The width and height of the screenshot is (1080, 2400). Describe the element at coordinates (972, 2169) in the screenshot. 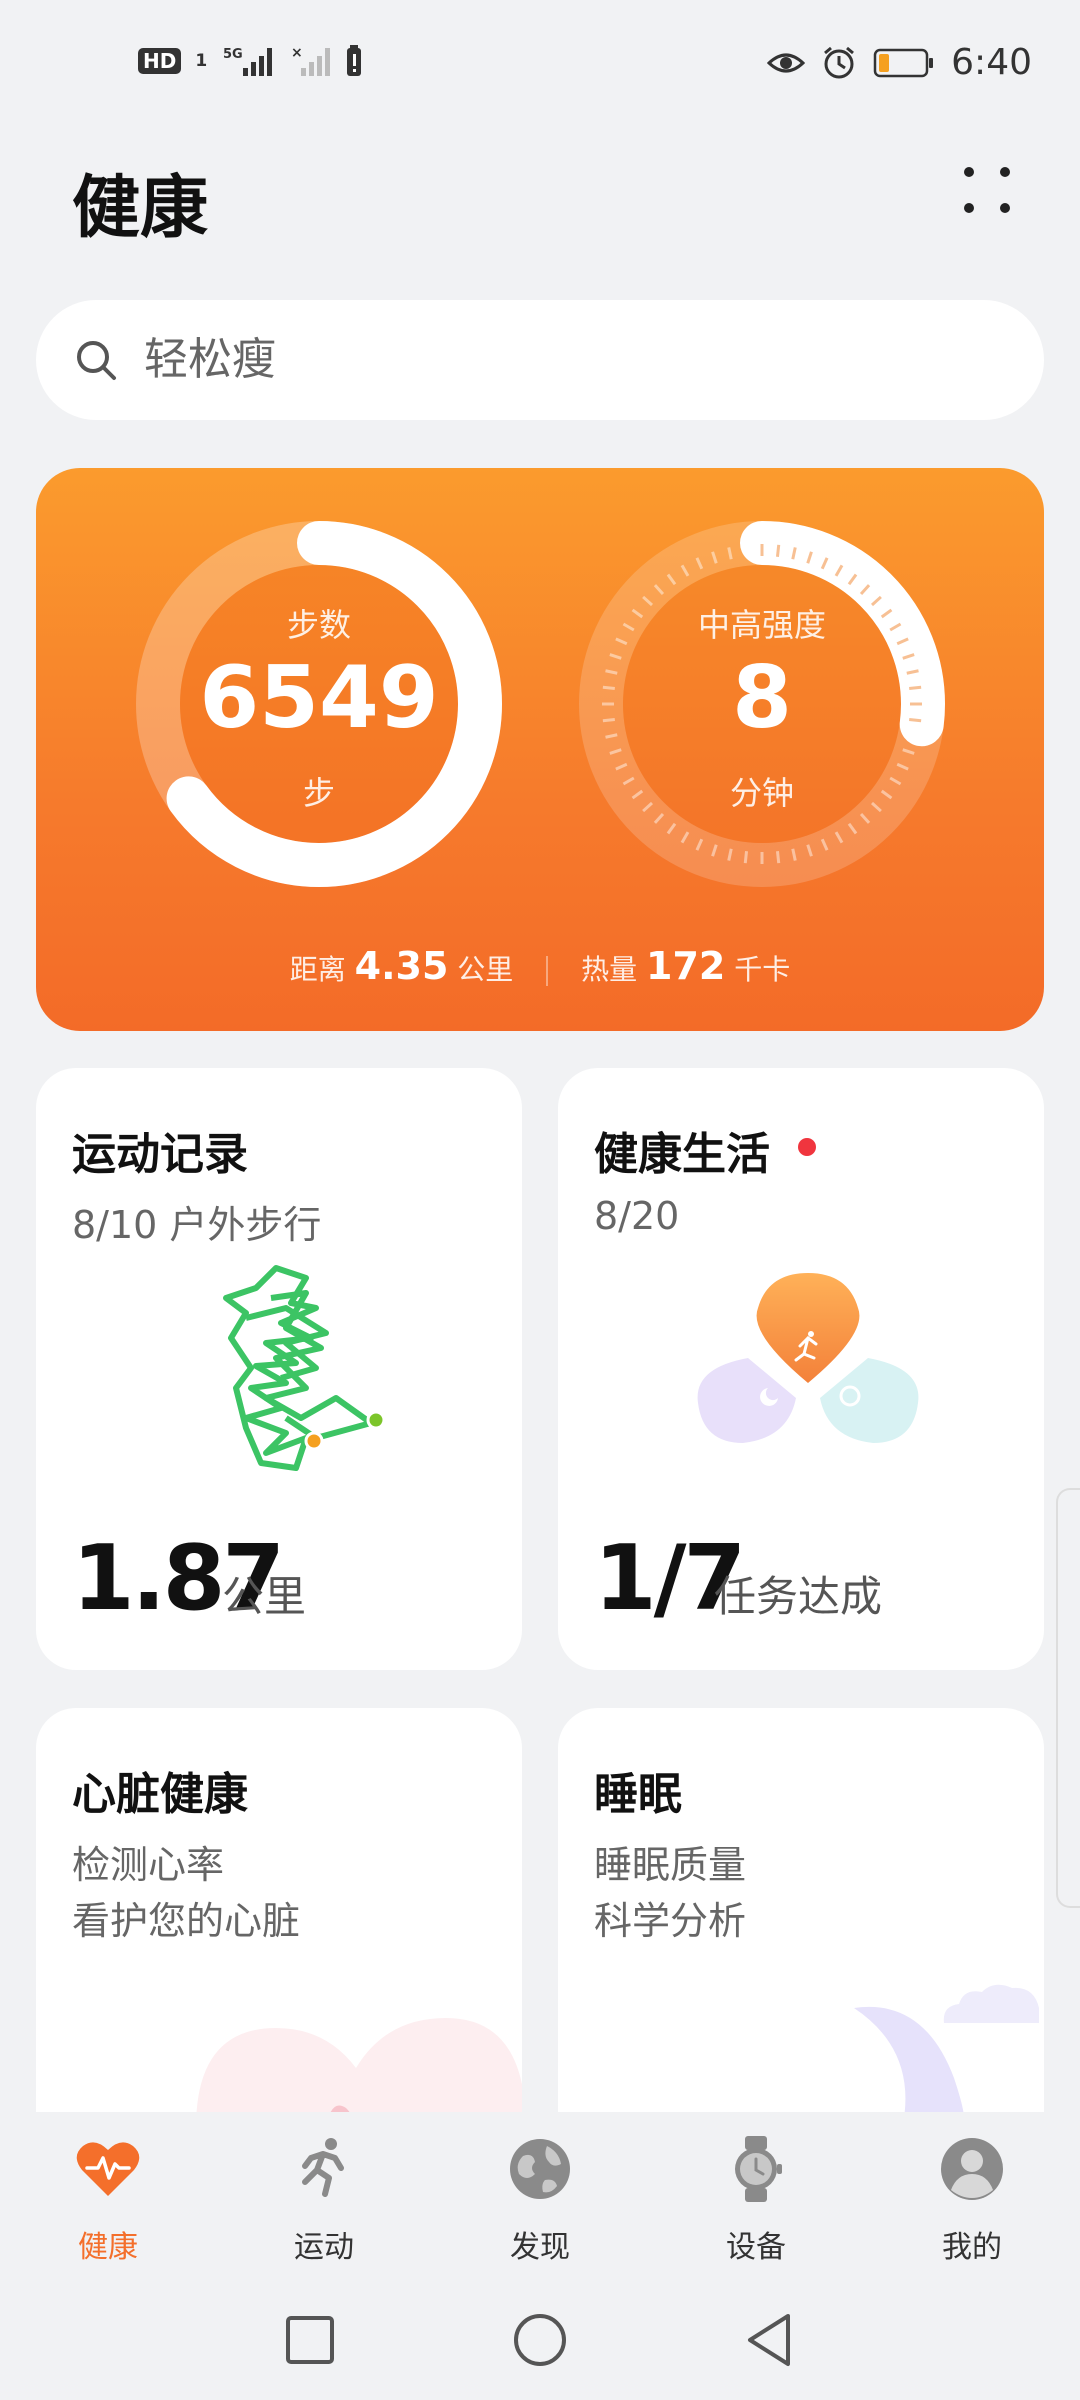

I see `profile-icon` at that location.